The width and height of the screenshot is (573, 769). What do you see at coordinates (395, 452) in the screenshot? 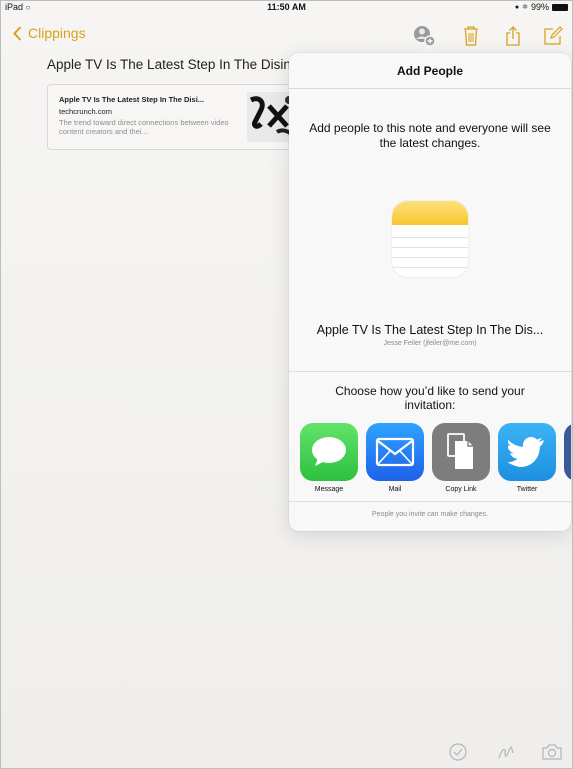
I see `mail-icon` at bounding box center [395, 452].